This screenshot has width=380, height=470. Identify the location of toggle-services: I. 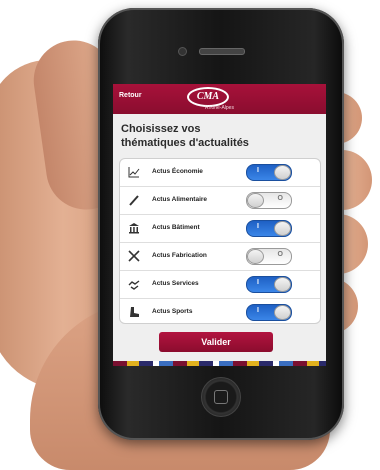
(269, 284).